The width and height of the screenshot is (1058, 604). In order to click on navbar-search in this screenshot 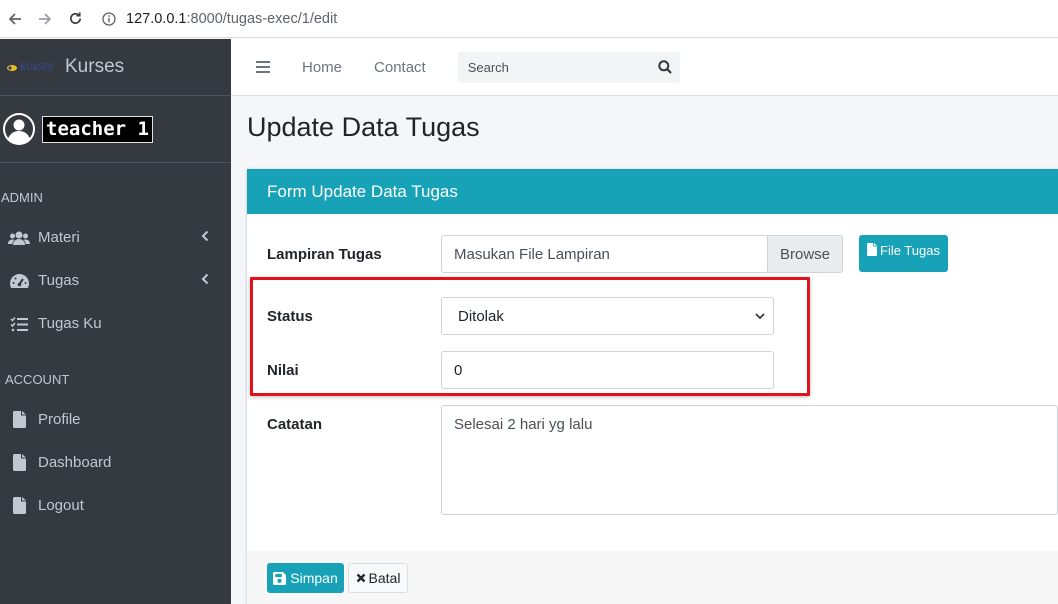, I will do `click(568, 67)`.